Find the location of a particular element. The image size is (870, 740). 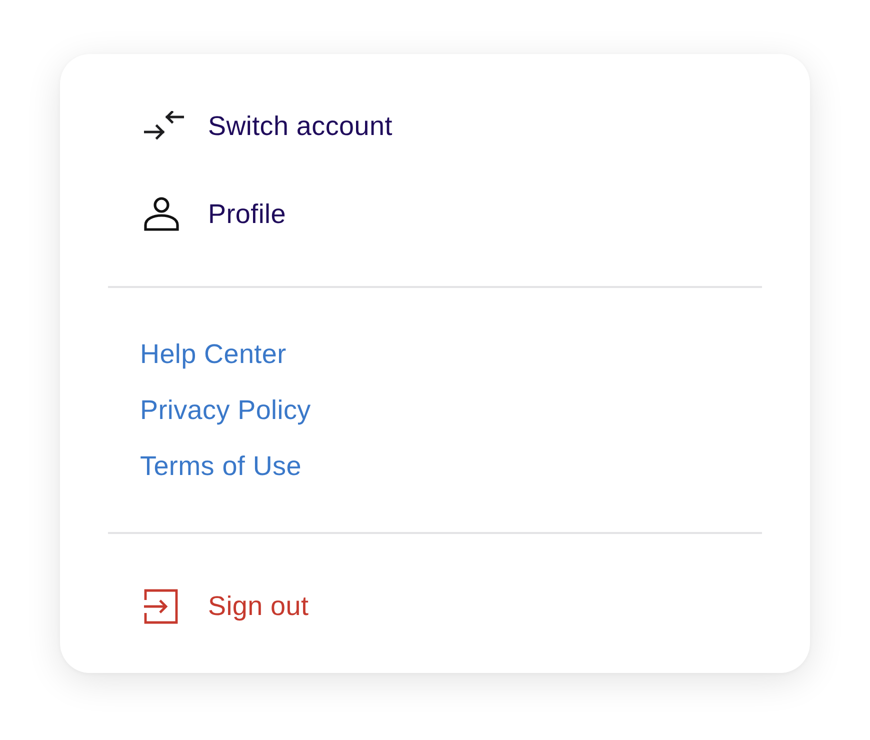

person-icon is located at coordinates (161, 214).